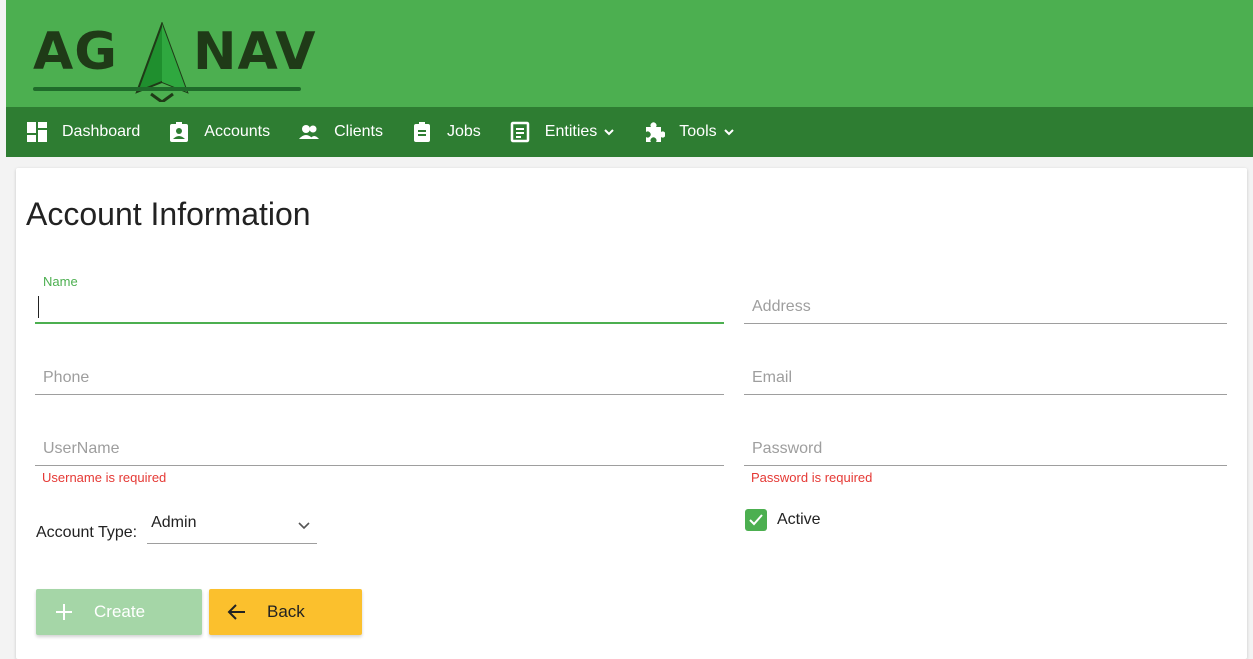 The width and height of the screenshot is (1253, 659). I want to click on active-checkbox: Active, so click(783, 520).